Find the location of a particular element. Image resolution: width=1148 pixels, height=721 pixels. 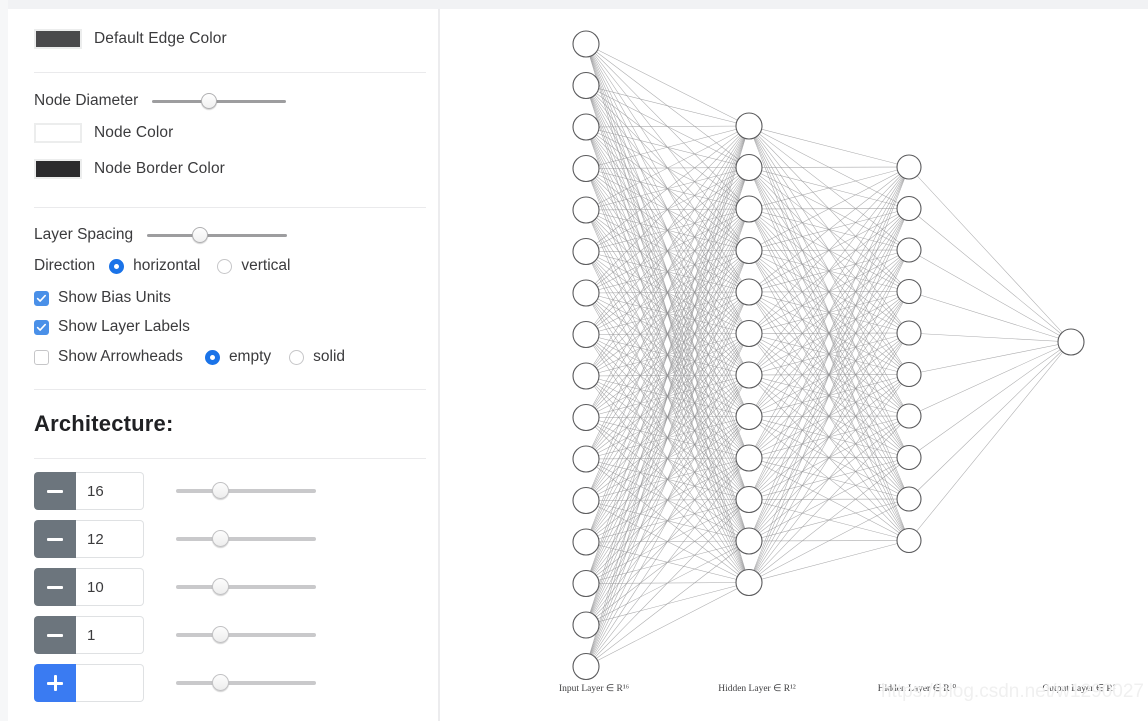

radio-arrowhead-solid is located at coordinates (297, 357).